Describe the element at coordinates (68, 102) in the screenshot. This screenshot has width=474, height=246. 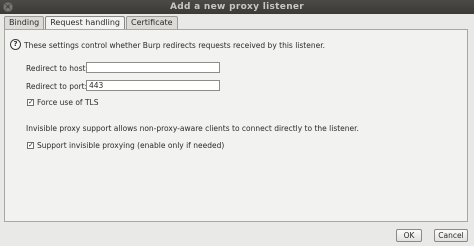
I see `force-tls-label: Force use of TLS` at that location.